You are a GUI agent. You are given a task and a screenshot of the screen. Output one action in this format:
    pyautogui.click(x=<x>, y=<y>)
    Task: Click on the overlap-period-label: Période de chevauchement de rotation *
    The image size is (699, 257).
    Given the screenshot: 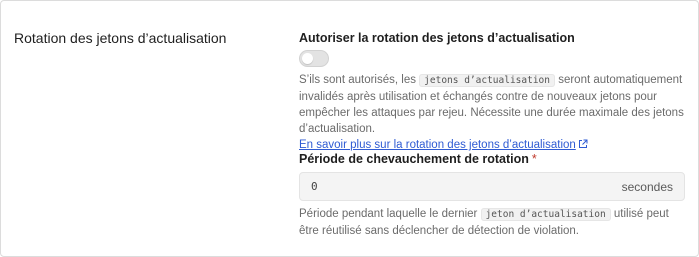 What is the action you would take?
    pyautogui.click(x=418, y=159)
    